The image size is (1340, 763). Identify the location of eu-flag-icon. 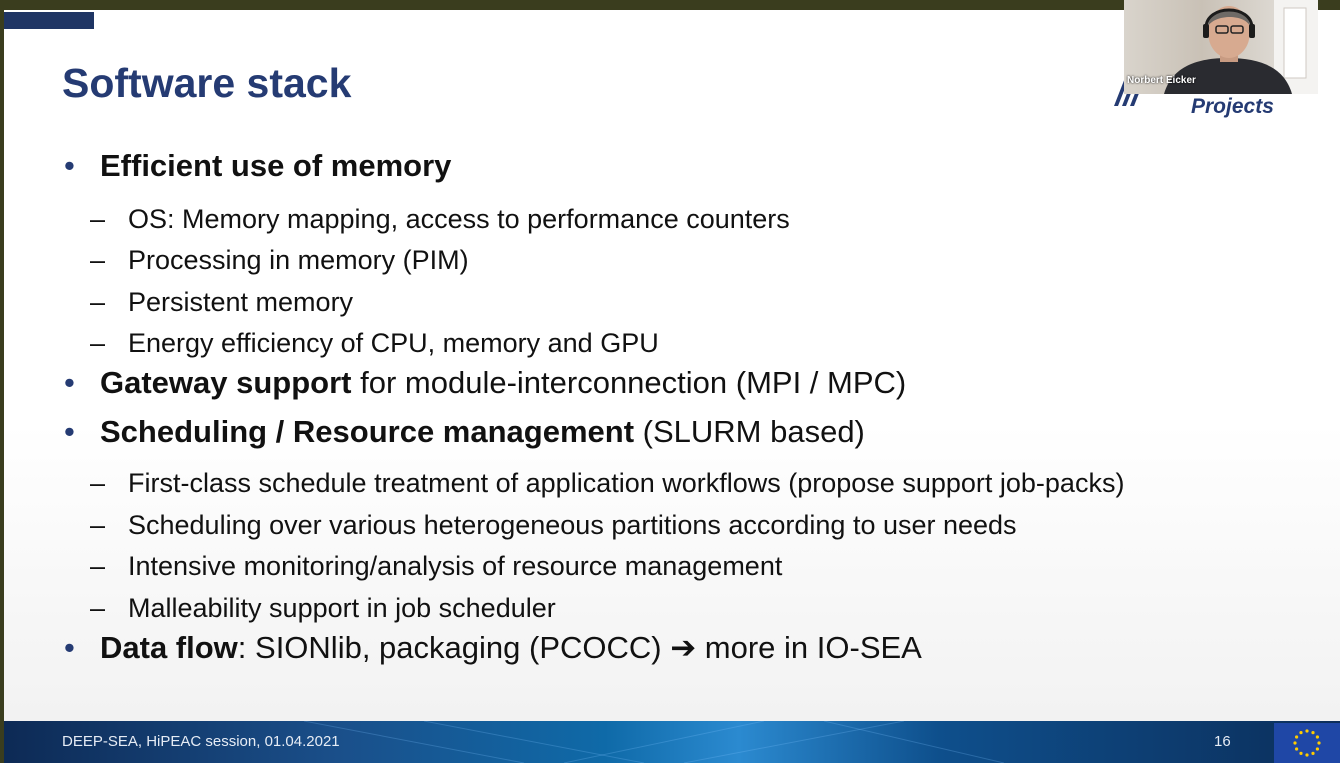
(1307, 743).